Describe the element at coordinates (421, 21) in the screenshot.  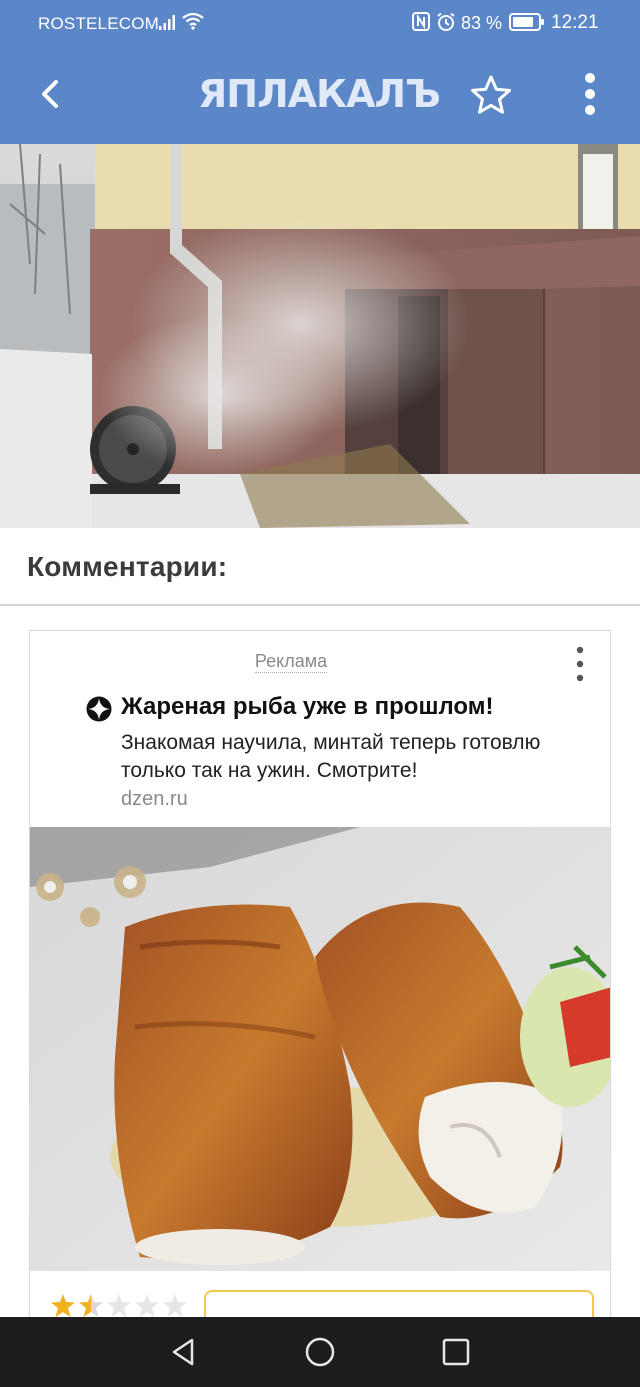
I see `nfc-icon` at that location.